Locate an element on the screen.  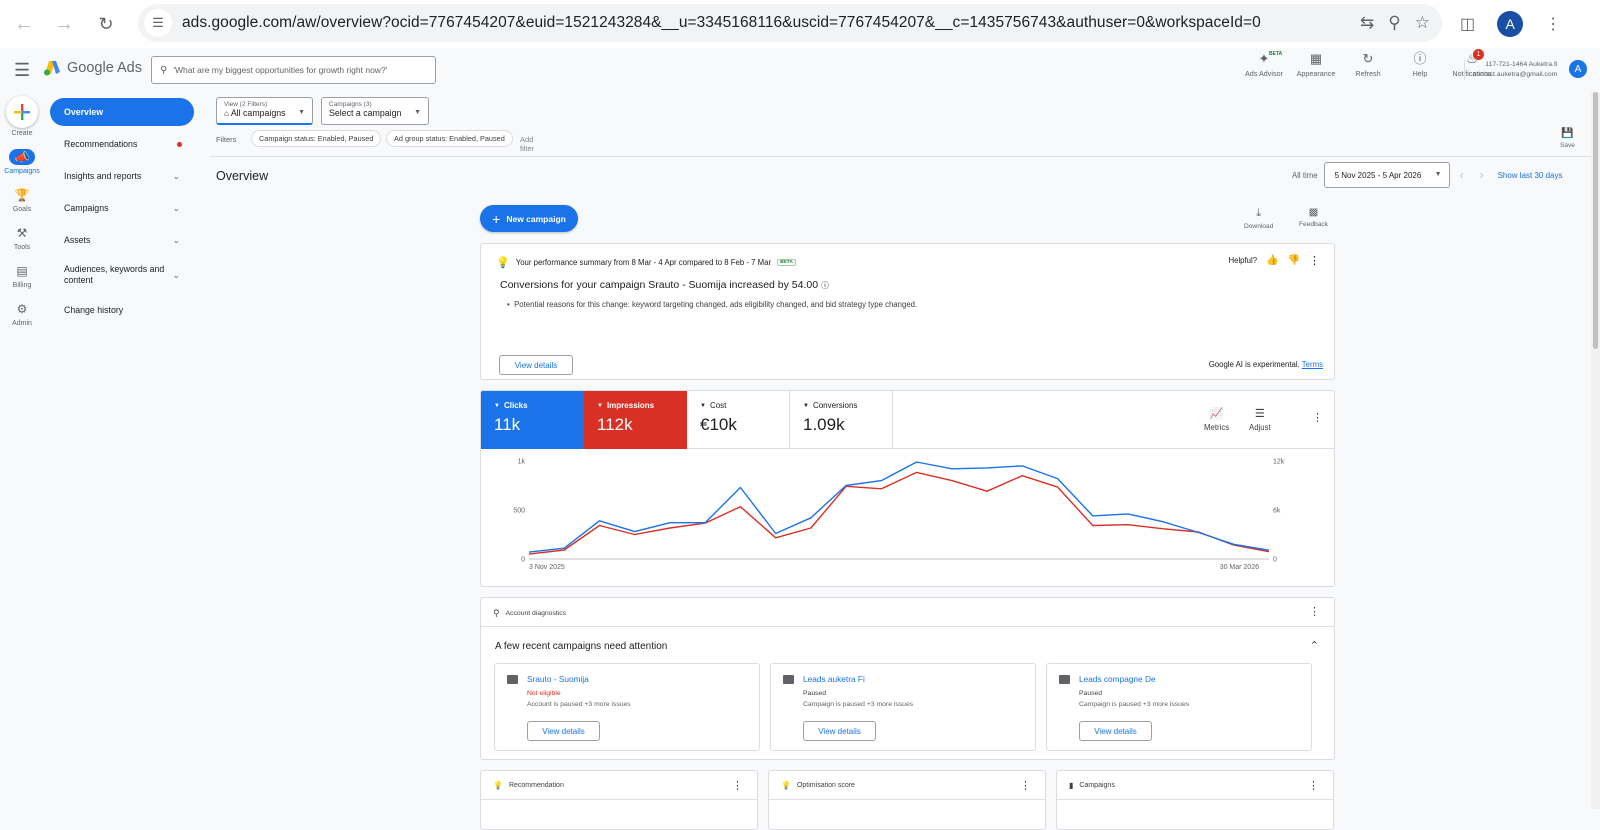
ads-advisor-button: ✦ BETA Ads Advisor is located at coordinates (1264, 64).